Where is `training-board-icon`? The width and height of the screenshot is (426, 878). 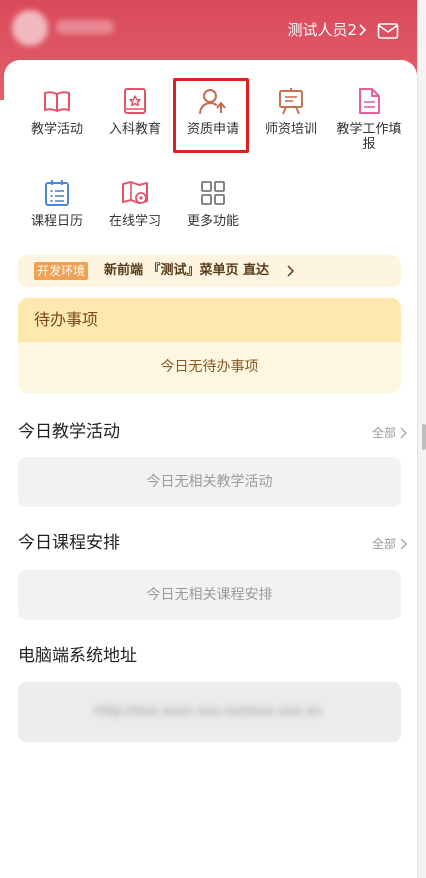
training-board-icon is located at coordinates (291, 101).